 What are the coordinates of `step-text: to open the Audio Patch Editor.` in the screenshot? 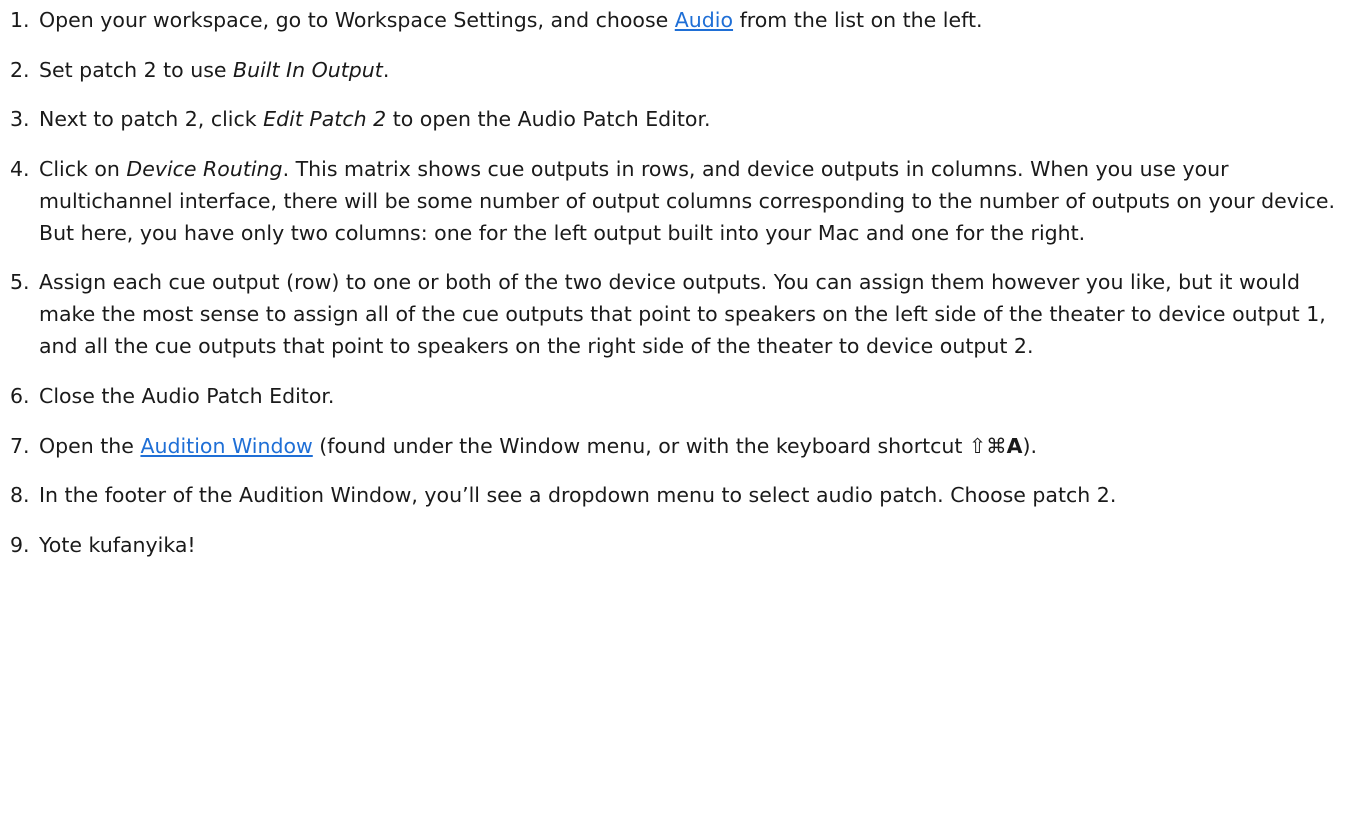 It's located at (548, 119).